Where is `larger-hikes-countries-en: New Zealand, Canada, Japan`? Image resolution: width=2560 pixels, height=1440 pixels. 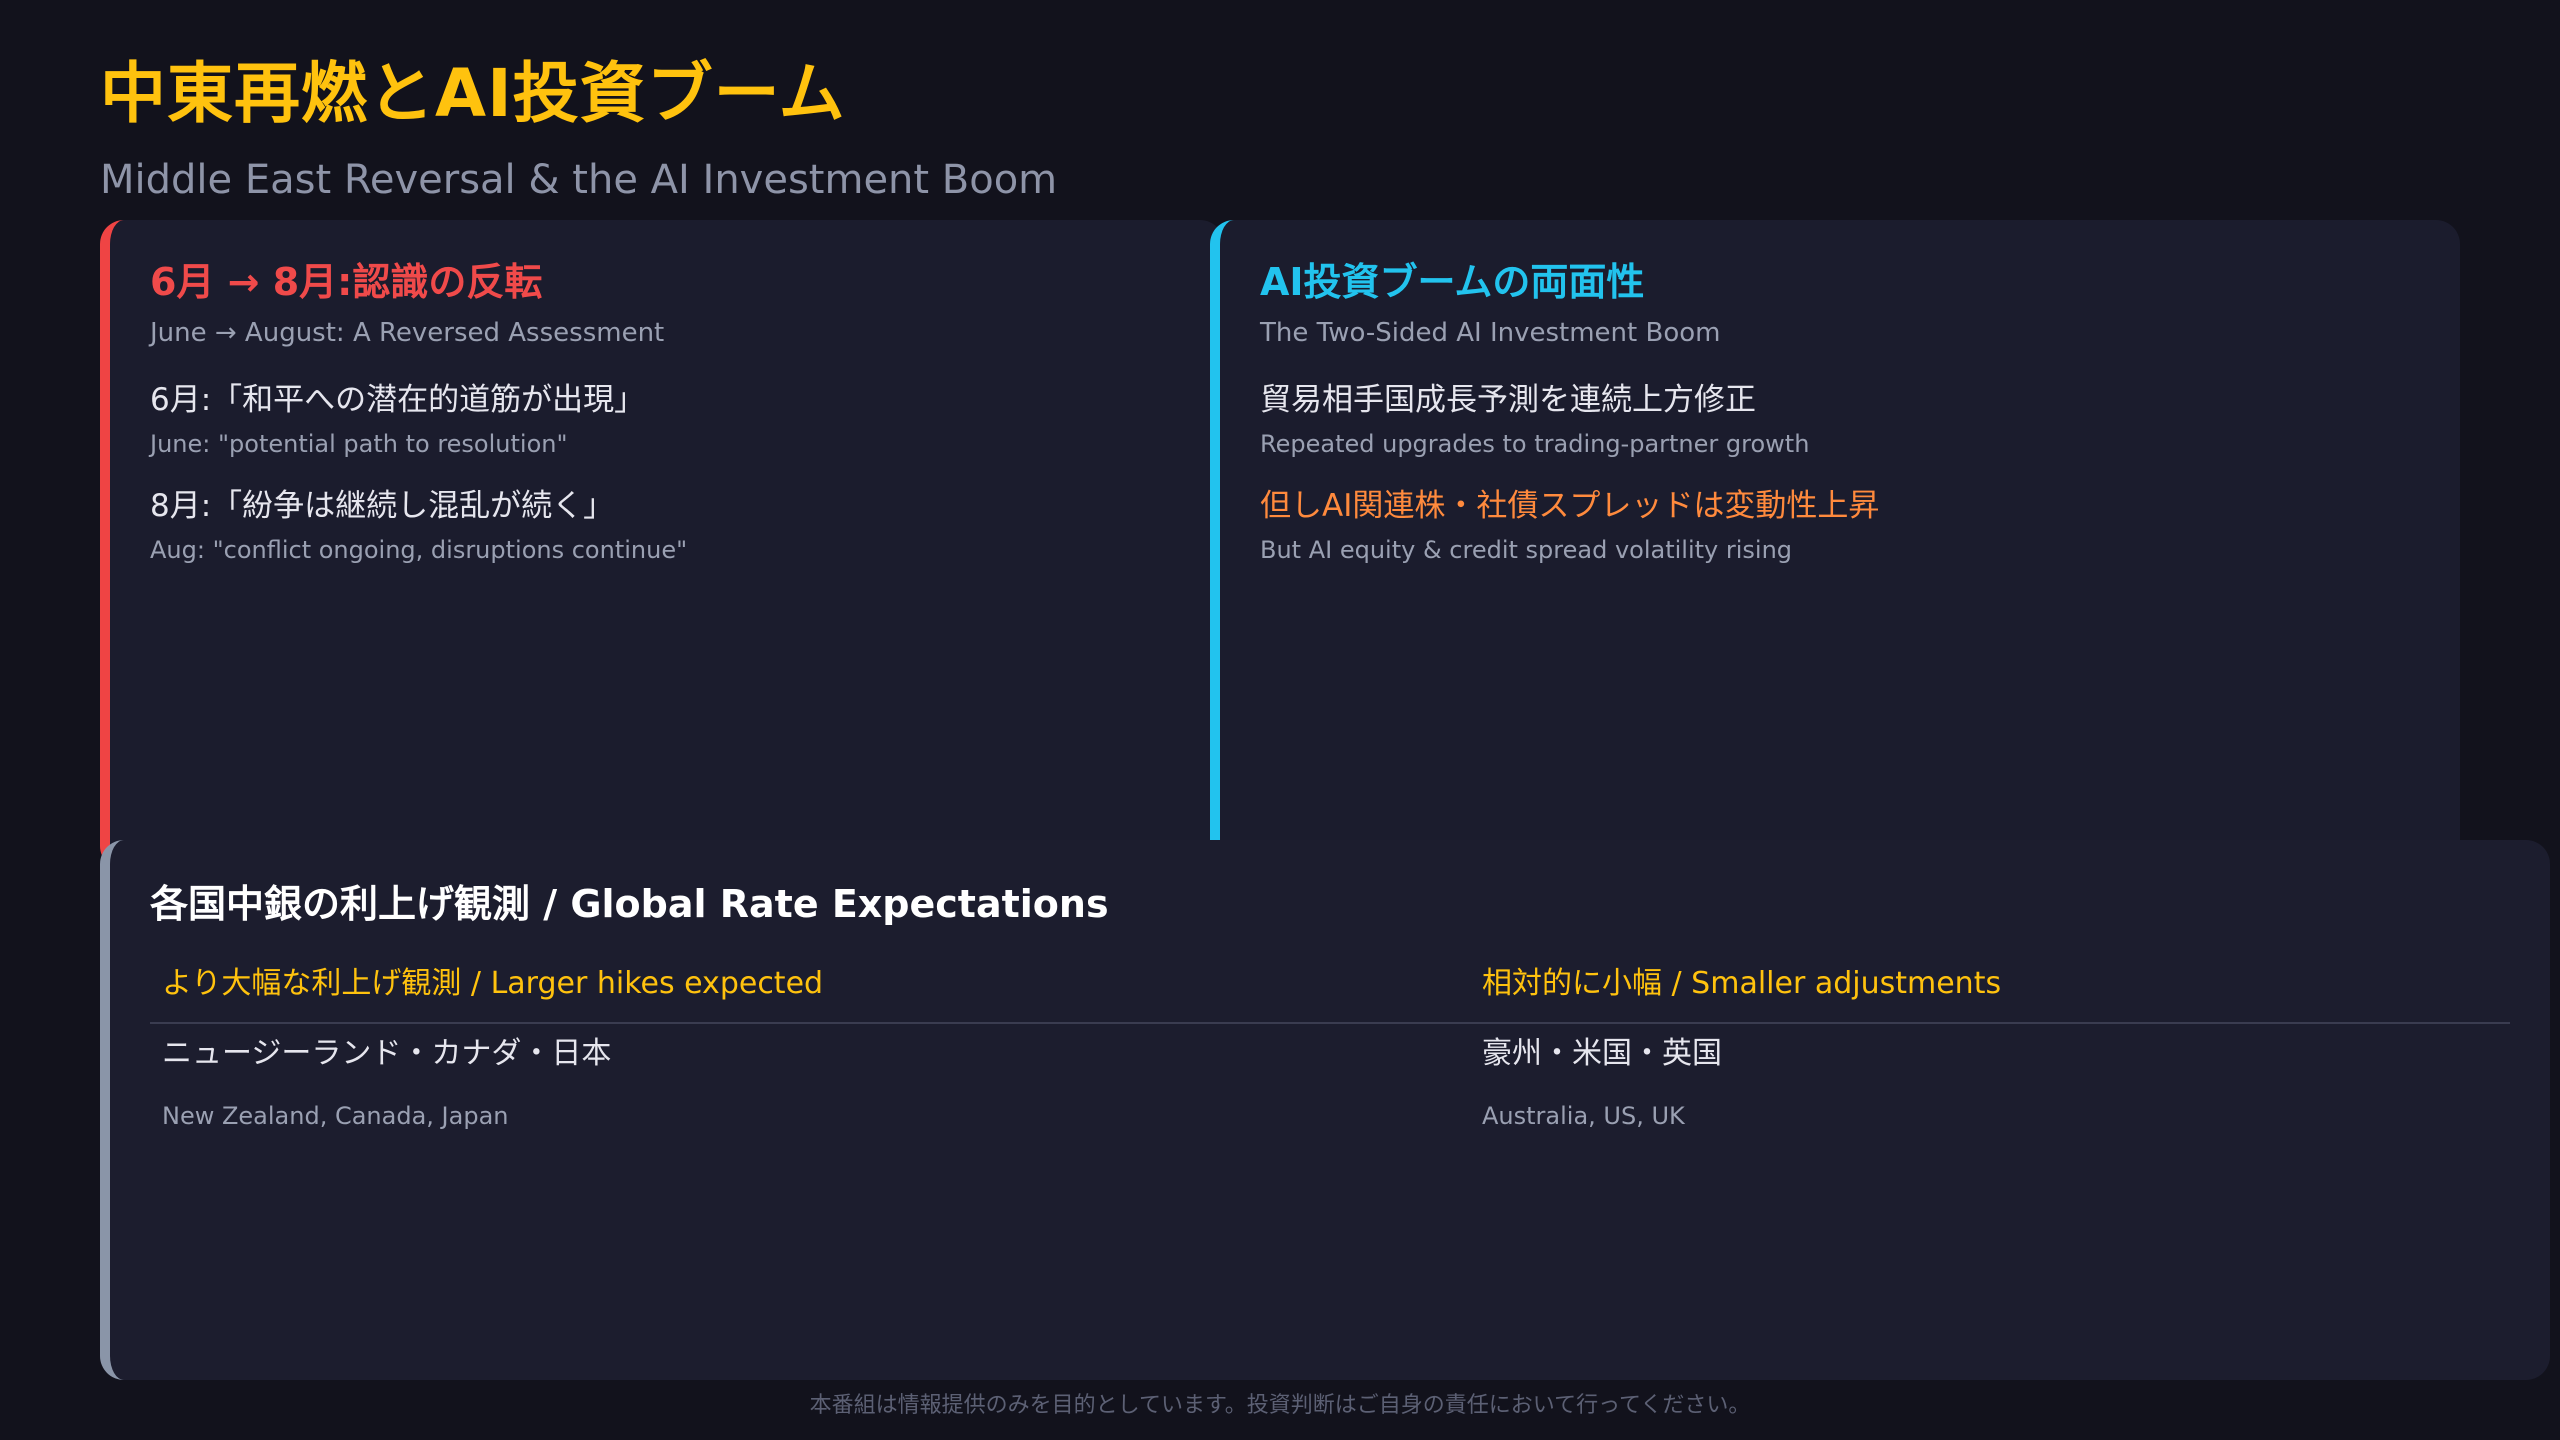 larger-hikes-countries-en: New Zealand, Canada, Japan is located at coordinates (335, 1116).